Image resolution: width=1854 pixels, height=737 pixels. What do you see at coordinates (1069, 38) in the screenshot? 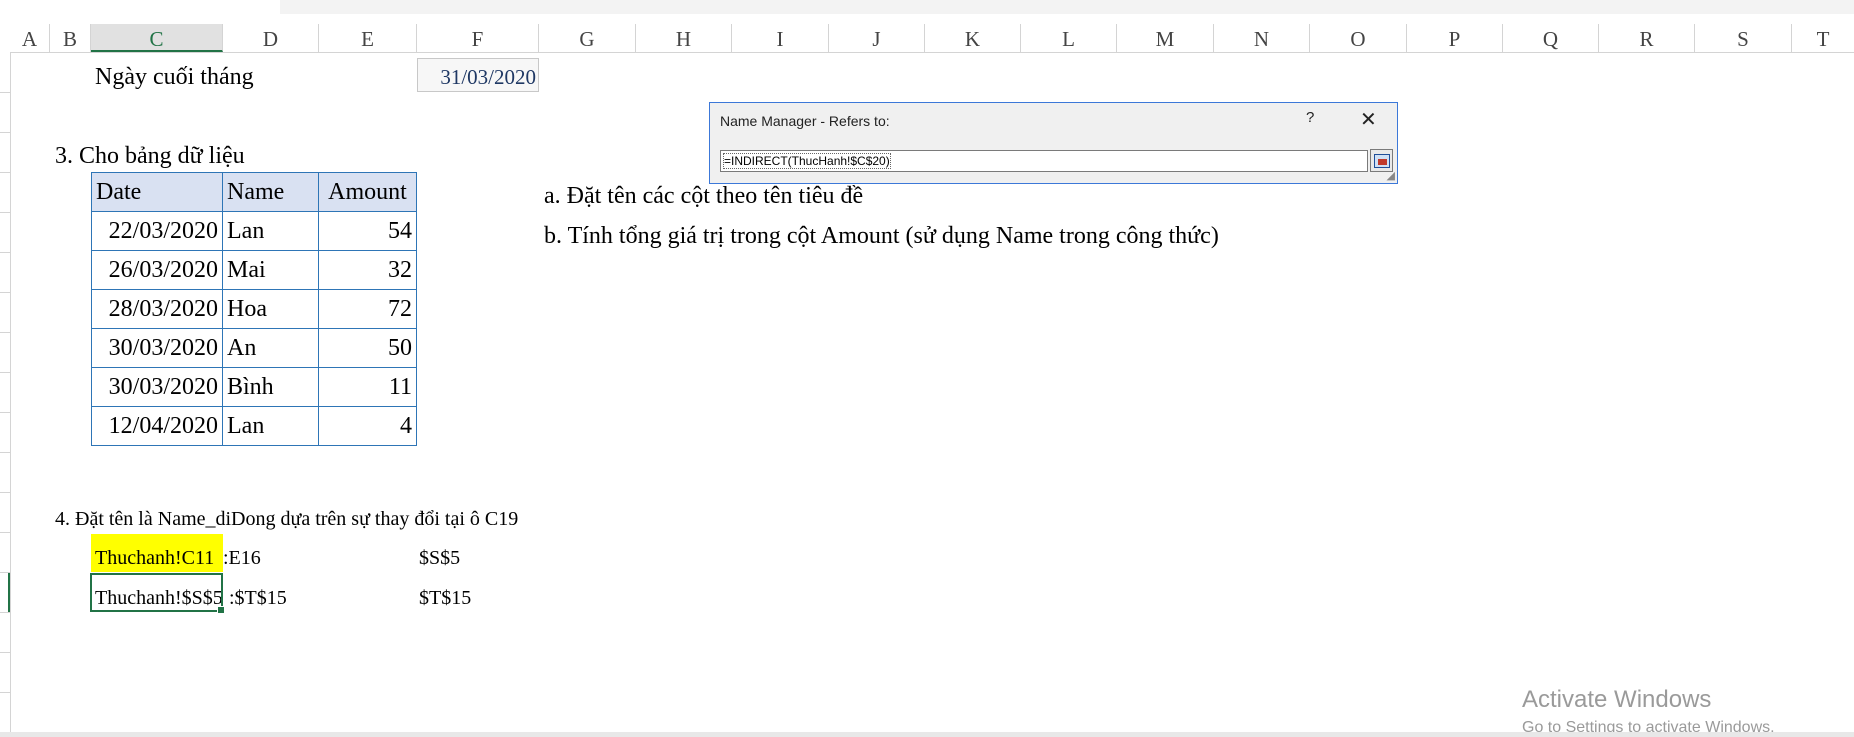
I see `column-header-l: L` at bounding box center [1069, 38].